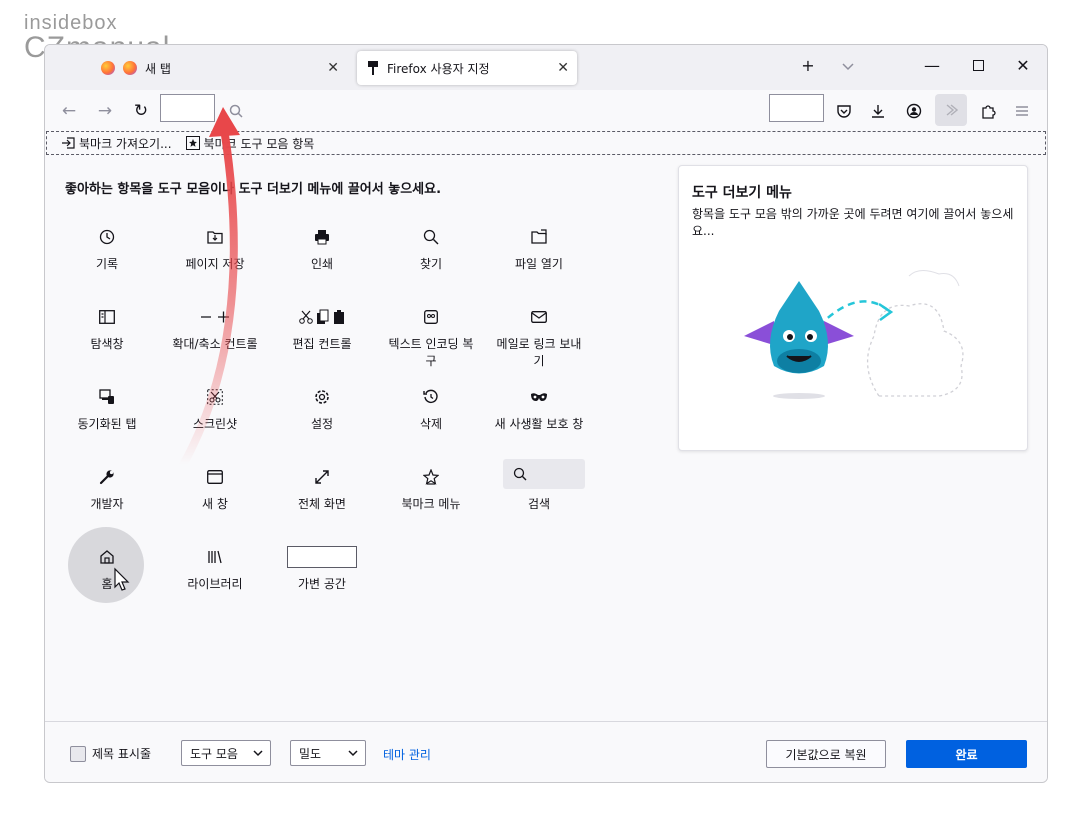  I want to click on list-tabs-icon, so click(848, 66).